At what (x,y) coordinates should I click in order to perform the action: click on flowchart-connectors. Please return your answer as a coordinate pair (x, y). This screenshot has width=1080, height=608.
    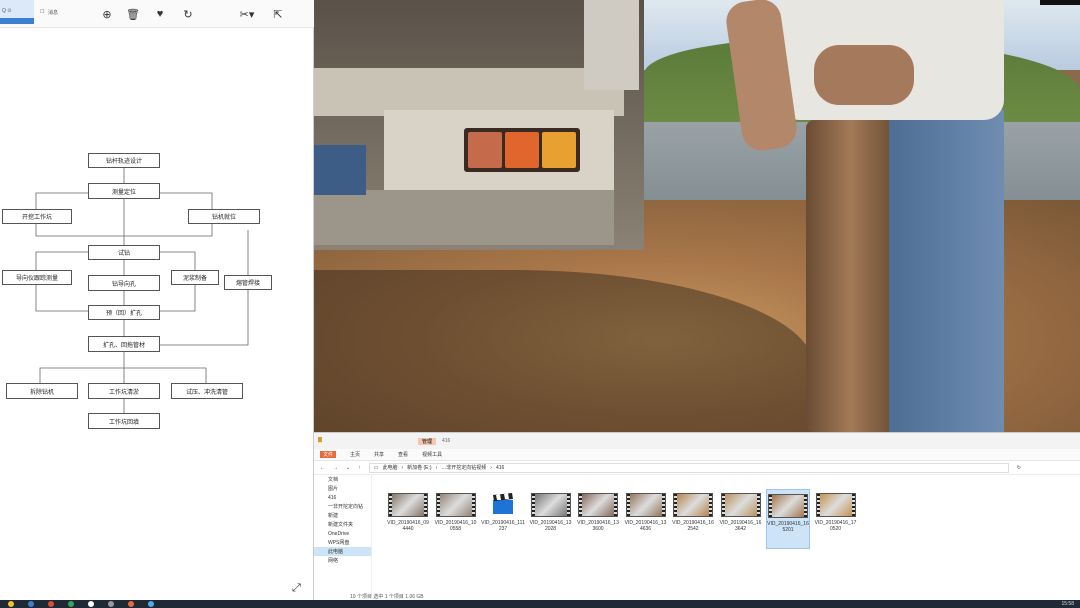
    Looking at the image, I should click on (142, 290).